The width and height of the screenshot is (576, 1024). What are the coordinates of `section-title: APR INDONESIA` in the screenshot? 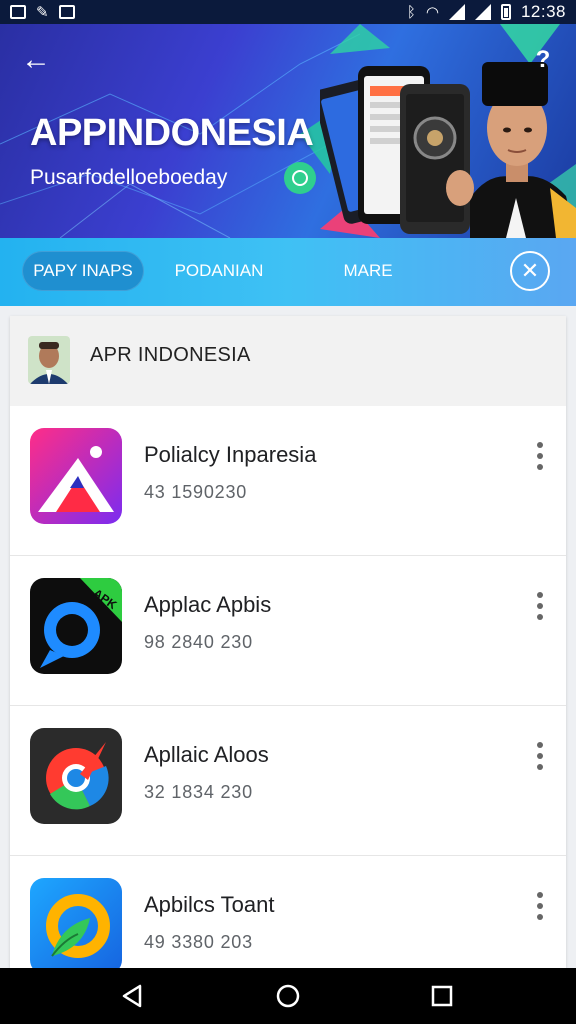 It's located at (170, 355).